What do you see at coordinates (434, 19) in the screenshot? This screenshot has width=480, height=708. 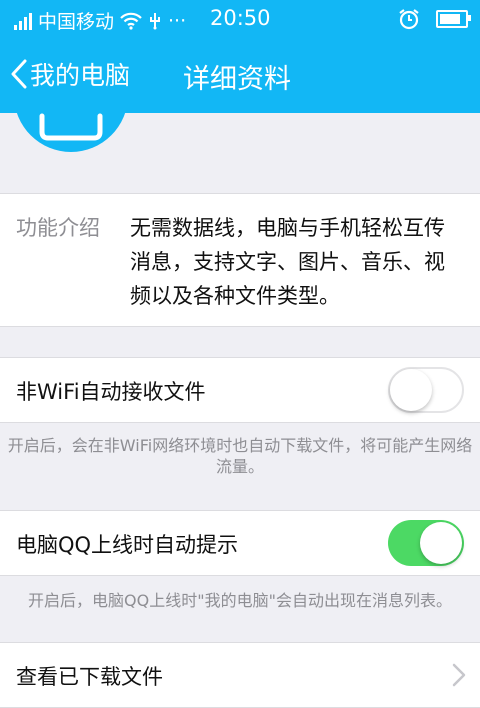 I see `status-right` at bounding box center [434, 19].